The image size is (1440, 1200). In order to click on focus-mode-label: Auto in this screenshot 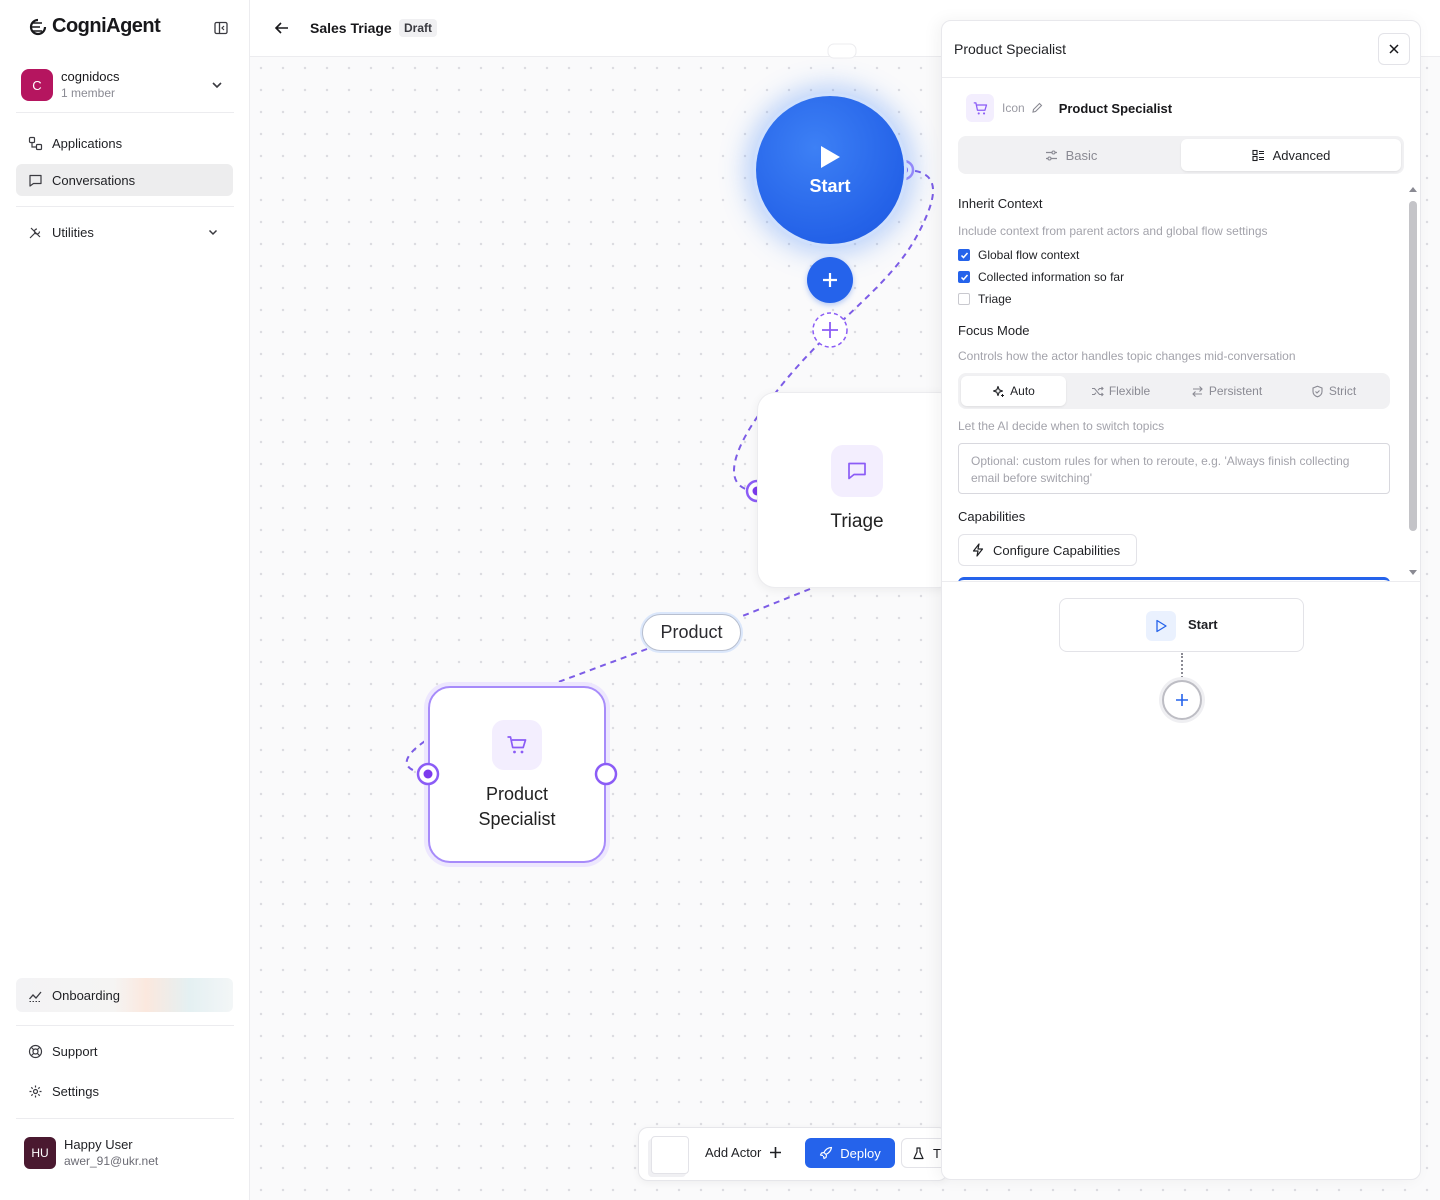, I will do `click(1022, 391)`.